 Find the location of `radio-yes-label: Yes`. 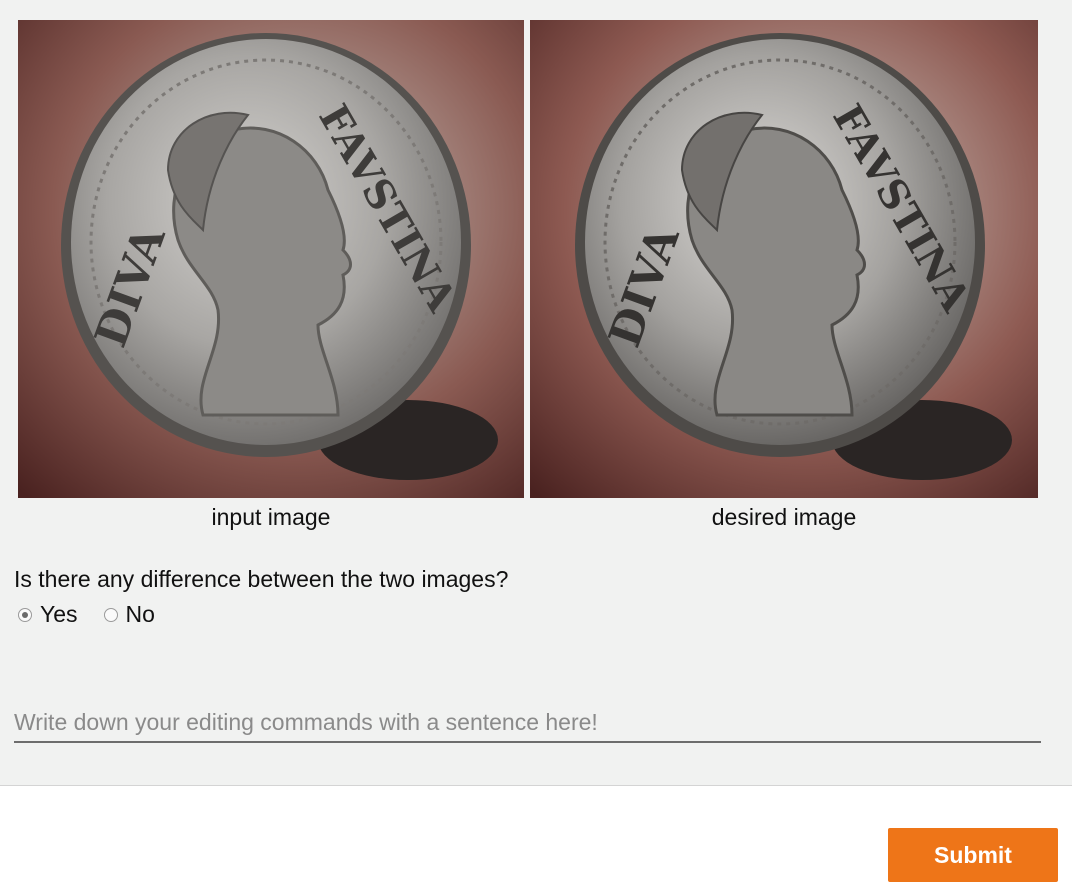

radio-yes-label: Yes is located at coordinates (59, 614).